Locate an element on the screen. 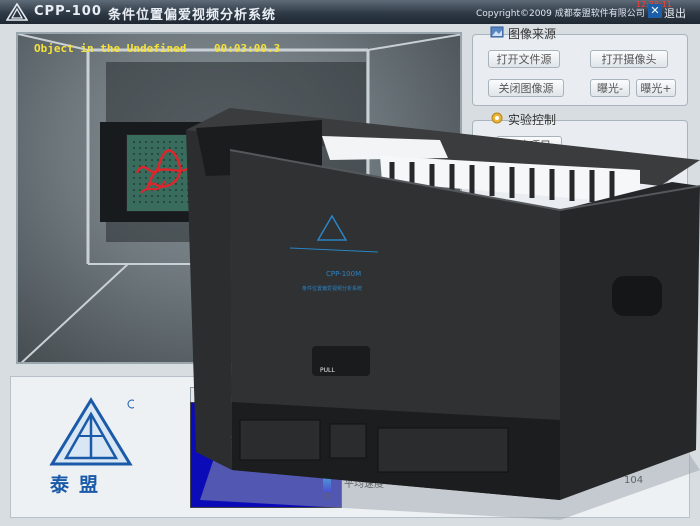 Image resolution: width=700 pixels, height=526 pixels. tab-track-data: 轨迹图及活动数据 is located at coordinates (237, 395).